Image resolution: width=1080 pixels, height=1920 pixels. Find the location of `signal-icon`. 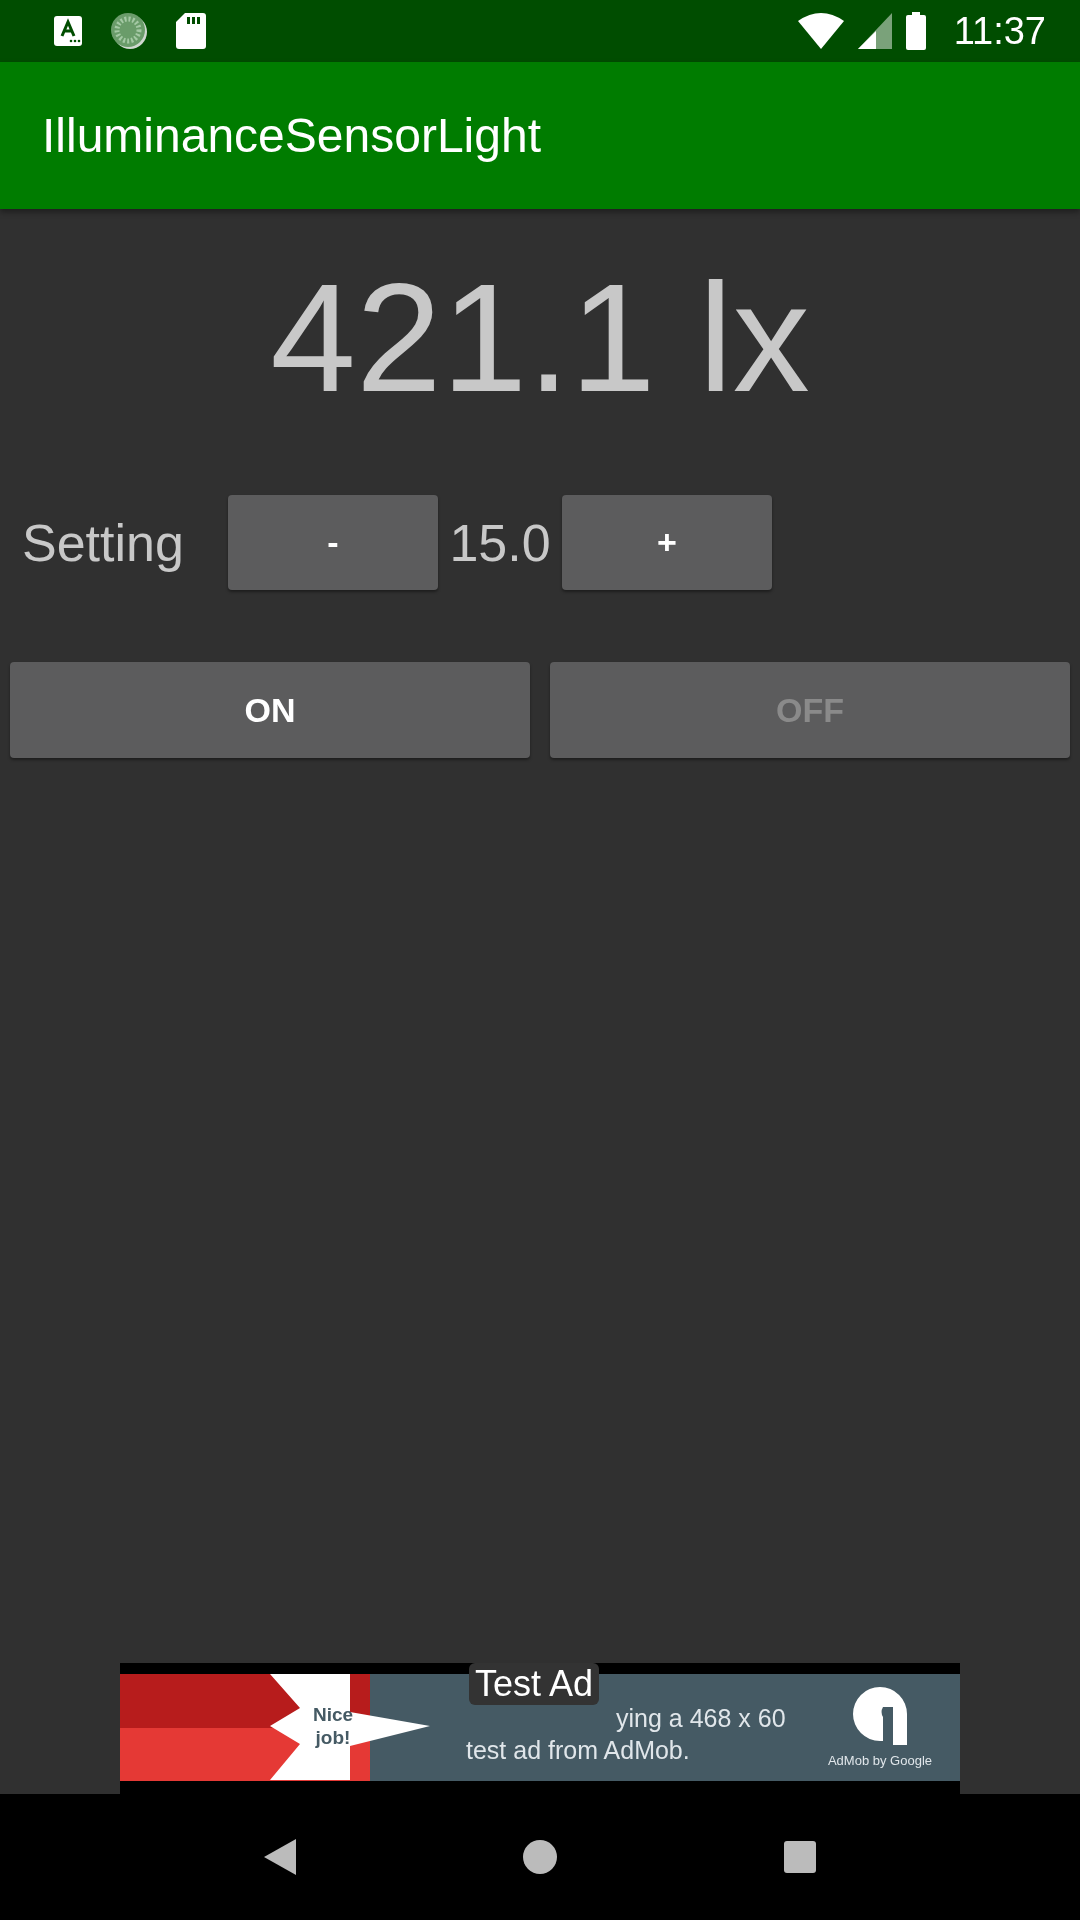

signal-icon is located at coordinates (874, 31).